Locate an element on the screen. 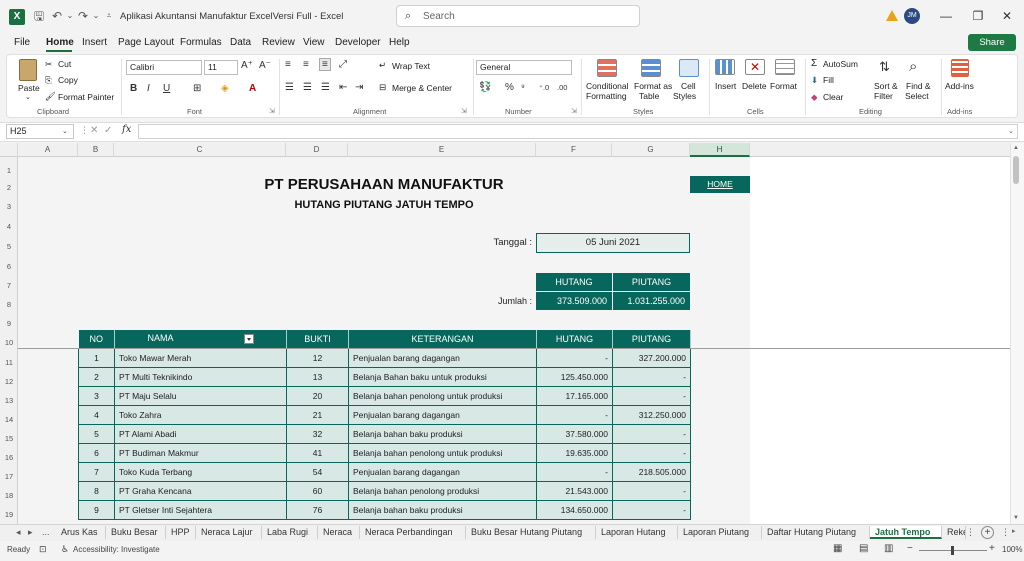 This screenshot has height=561, width=1024. row-header: 4 is located at coordinates (9, 226).